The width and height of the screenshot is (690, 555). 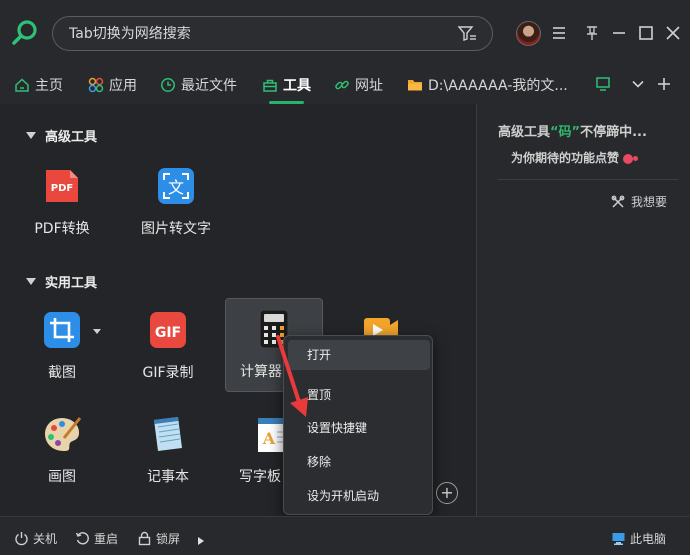 I want to click on add-tab-icon, so click(x=664, y=84).